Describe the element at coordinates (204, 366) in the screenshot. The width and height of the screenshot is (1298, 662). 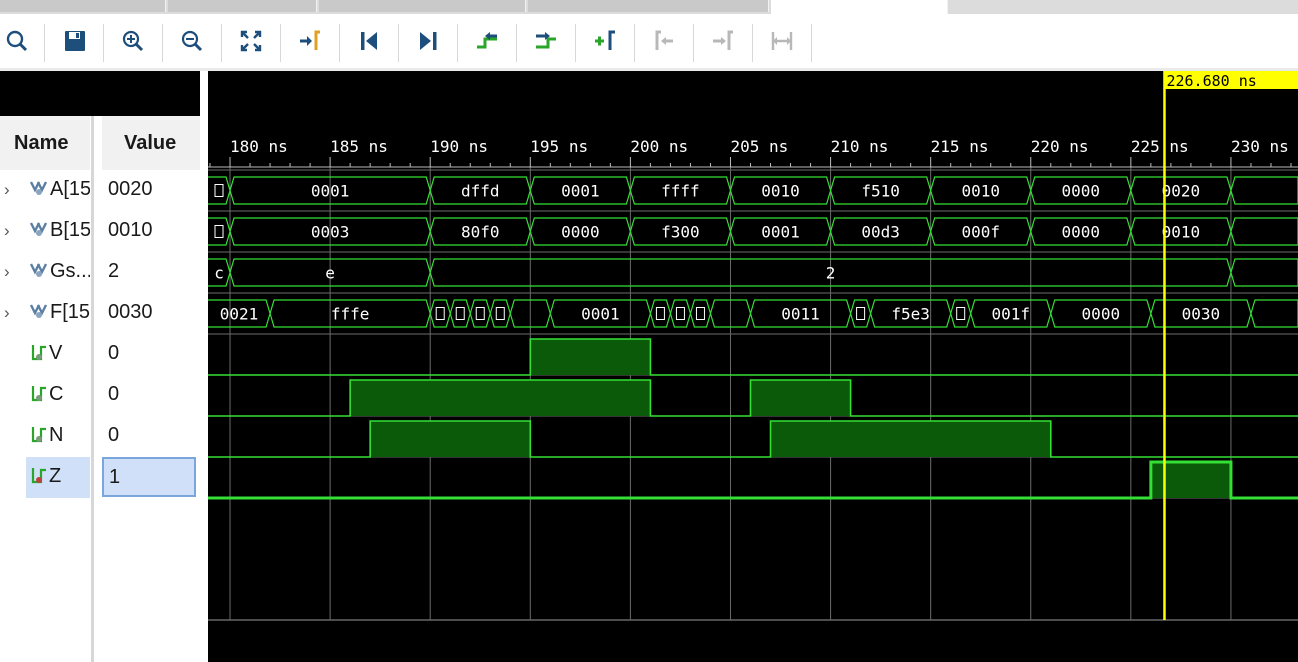
I see `panel-splitter` at that location.